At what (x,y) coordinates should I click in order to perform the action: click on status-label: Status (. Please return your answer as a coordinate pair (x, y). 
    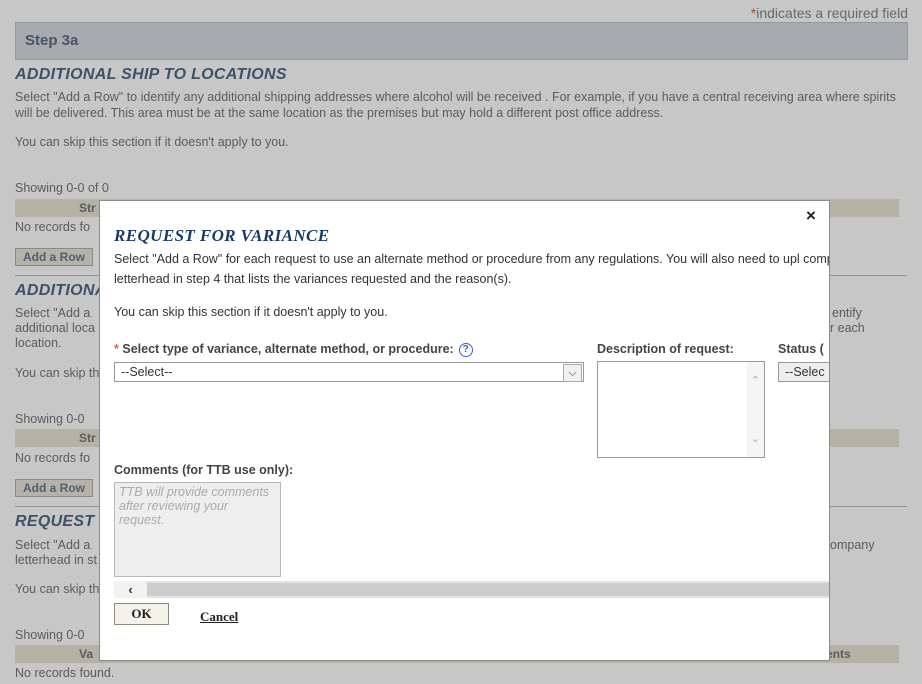
    Looking at the image, I should click on (801, 349).